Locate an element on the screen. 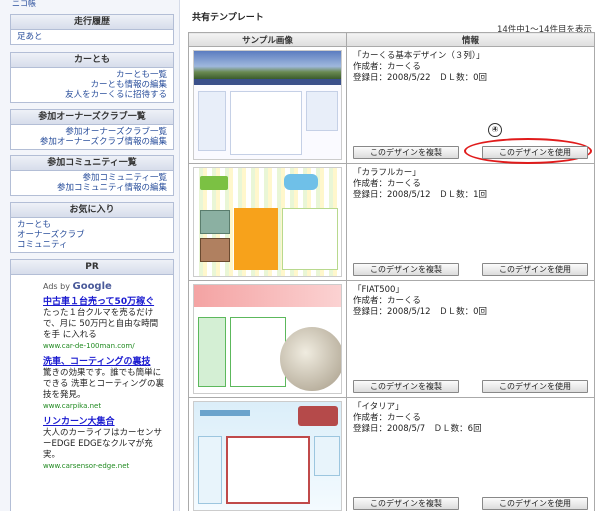  community-title: 参加コミュニティ一覧 is located at coordinates (92, 163).